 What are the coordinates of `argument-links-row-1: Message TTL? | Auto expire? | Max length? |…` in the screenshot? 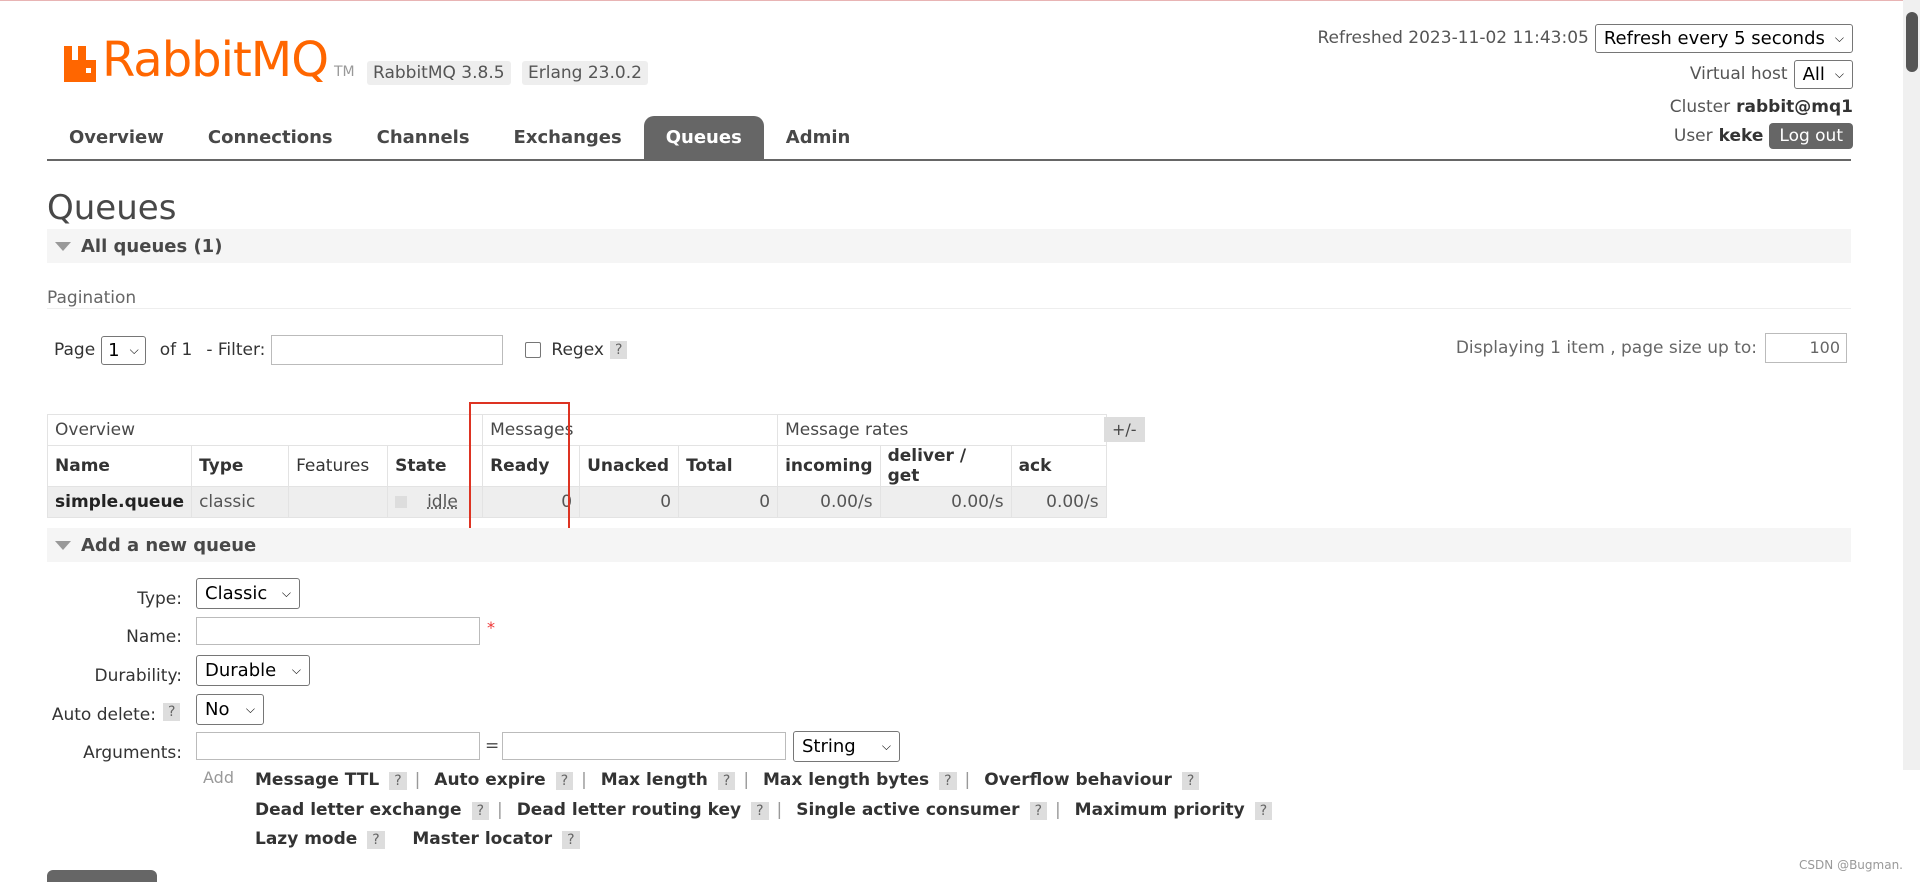 It's located at (727, 780).